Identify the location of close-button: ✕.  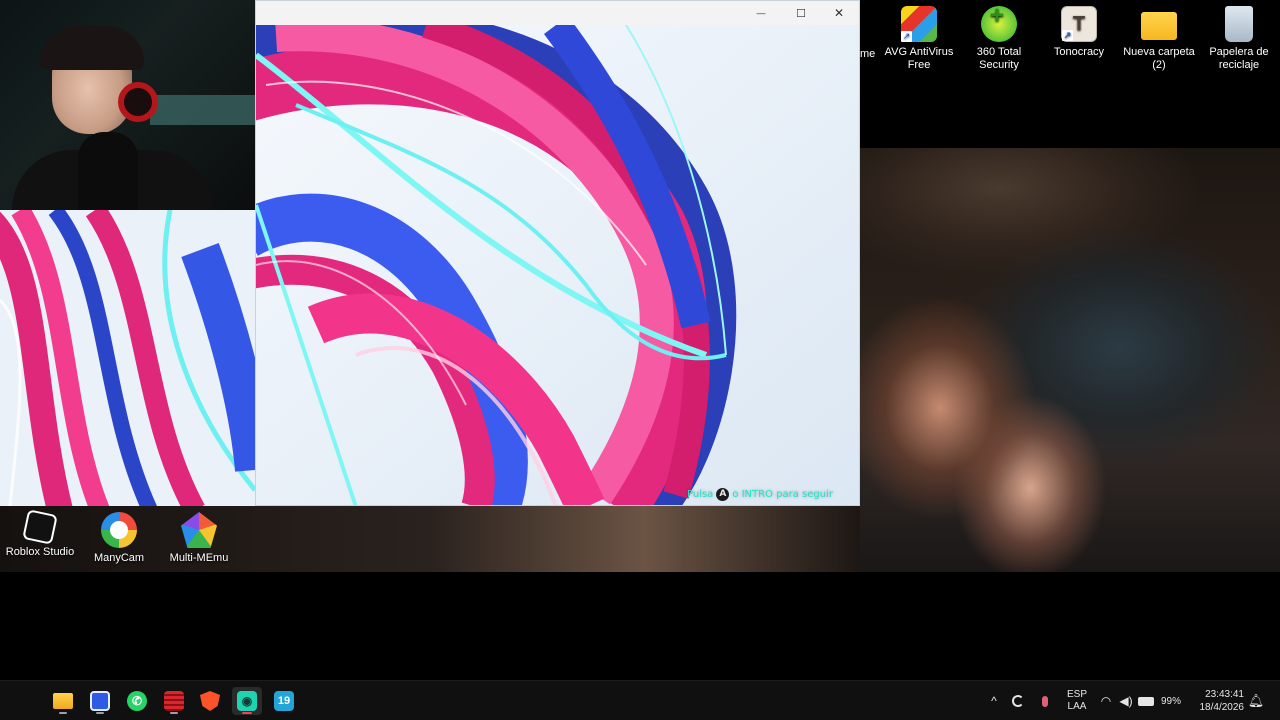
(839, 13).